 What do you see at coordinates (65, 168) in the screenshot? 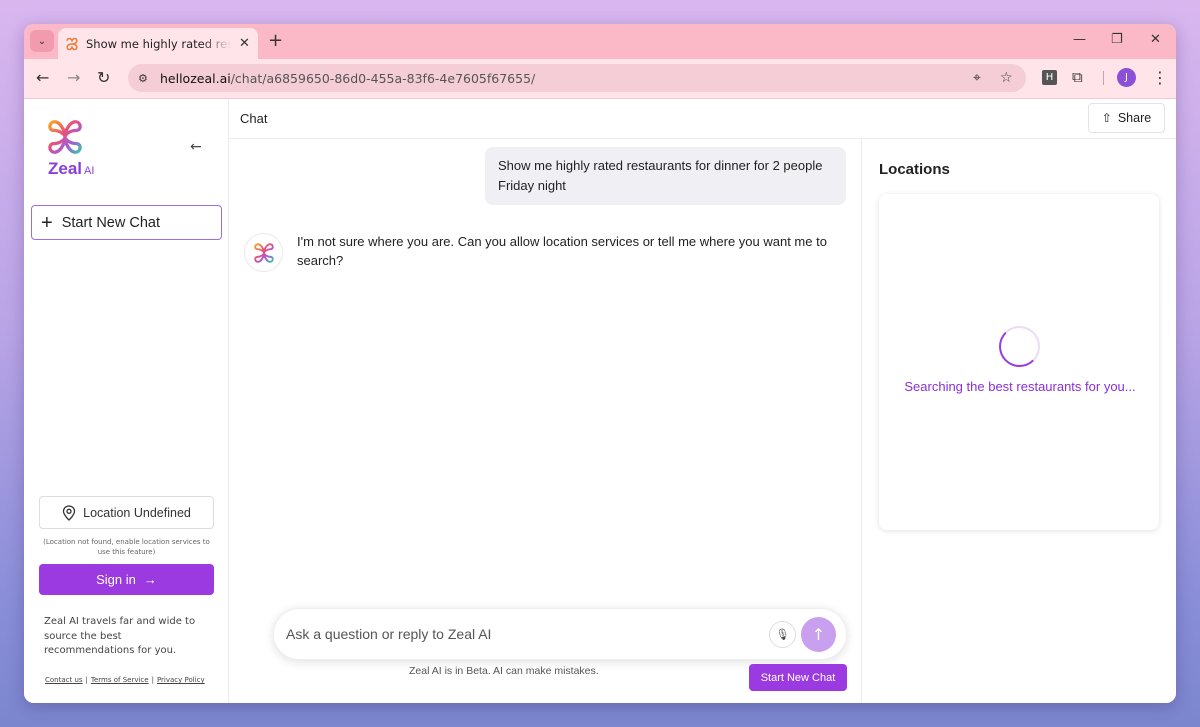
I see `logo-name: Zeal` at bounding box center [65, 168].